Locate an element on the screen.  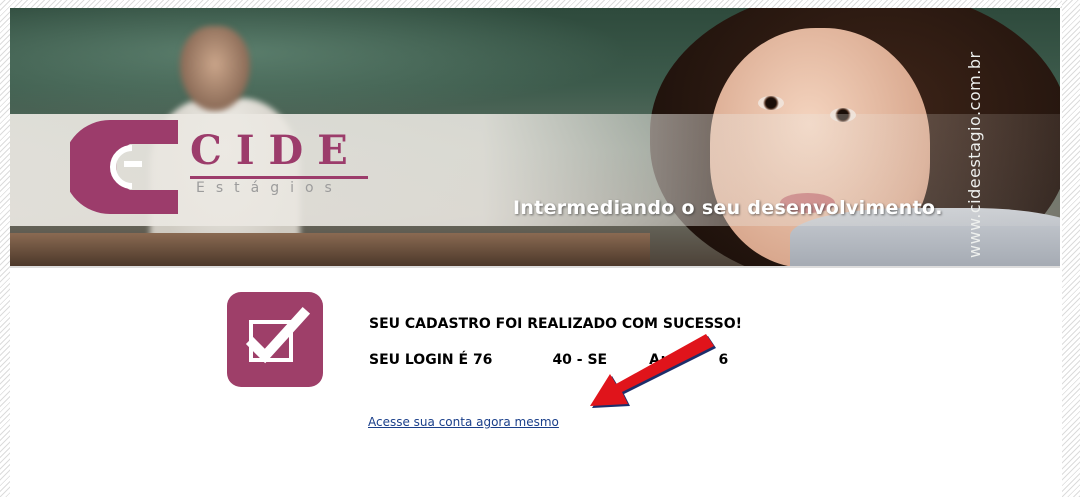
page-left-border is located at coordinates (5, 248).